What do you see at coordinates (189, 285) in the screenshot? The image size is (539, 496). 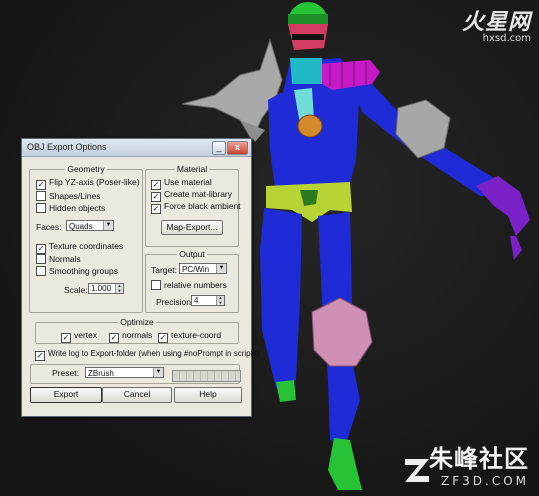 I see `relative-numbers-checkbox: relative numbers` at bounding box center [189, 285].